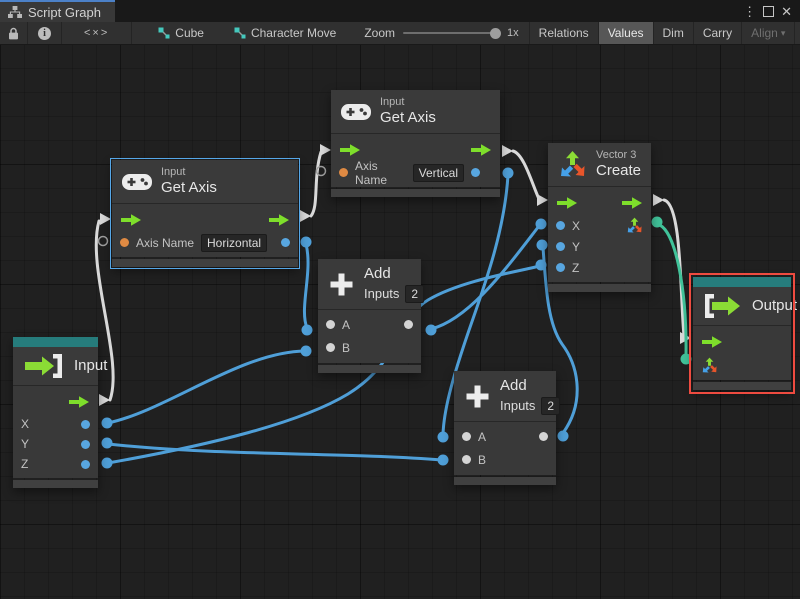 This screenshot has height=599, width=800. I want to click on node-row: Axis Name Horizontal, so click(205, 242).